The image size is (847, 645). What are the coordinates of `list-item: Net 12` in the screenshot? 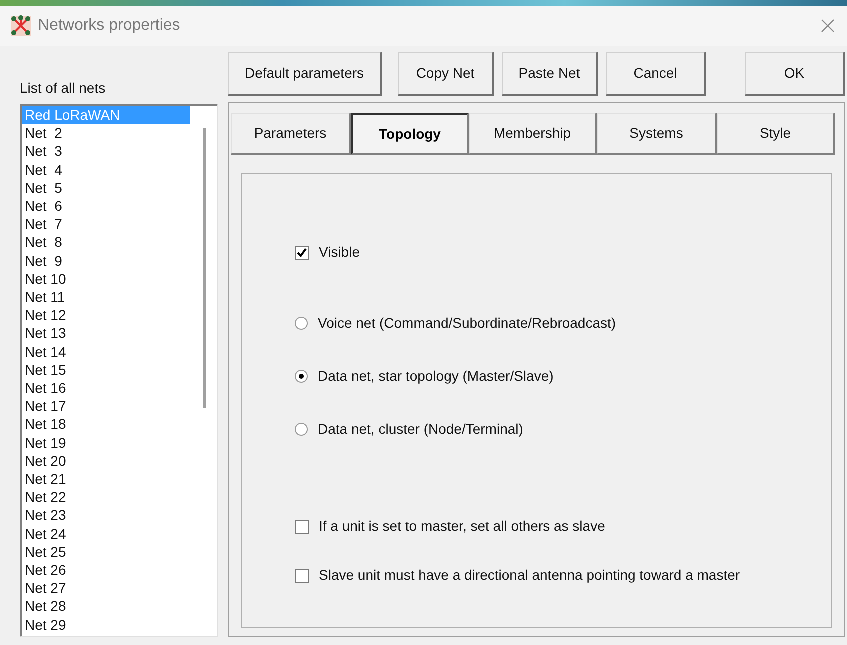 It's located at (106, 315).